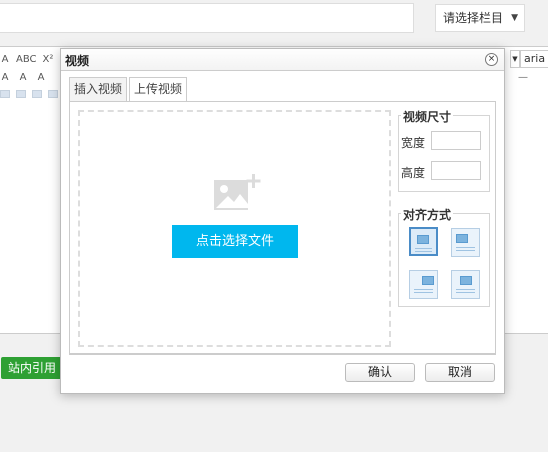 The image size is (548, 452). Describe the element at coordinates (456, 170) in the screenshot. I see `height-input` at that location.